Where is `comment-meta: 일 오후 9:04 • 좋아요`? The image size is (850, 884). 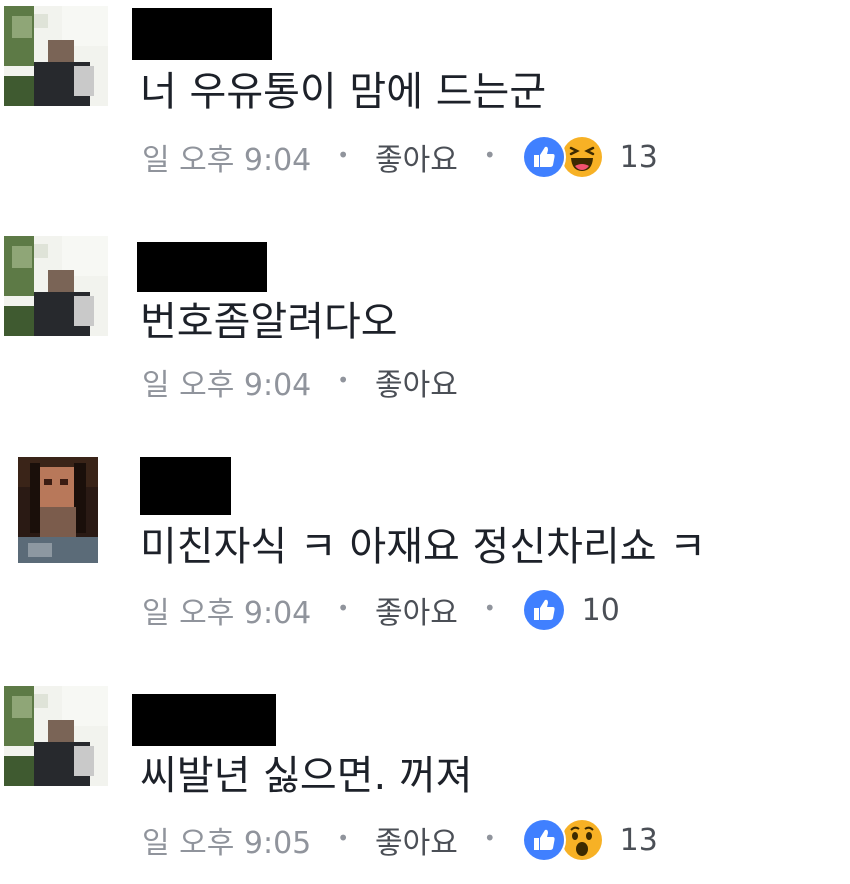 comment-meta: 일 오후 9:04 • 좋아요 is located at coordinates (300, 382).